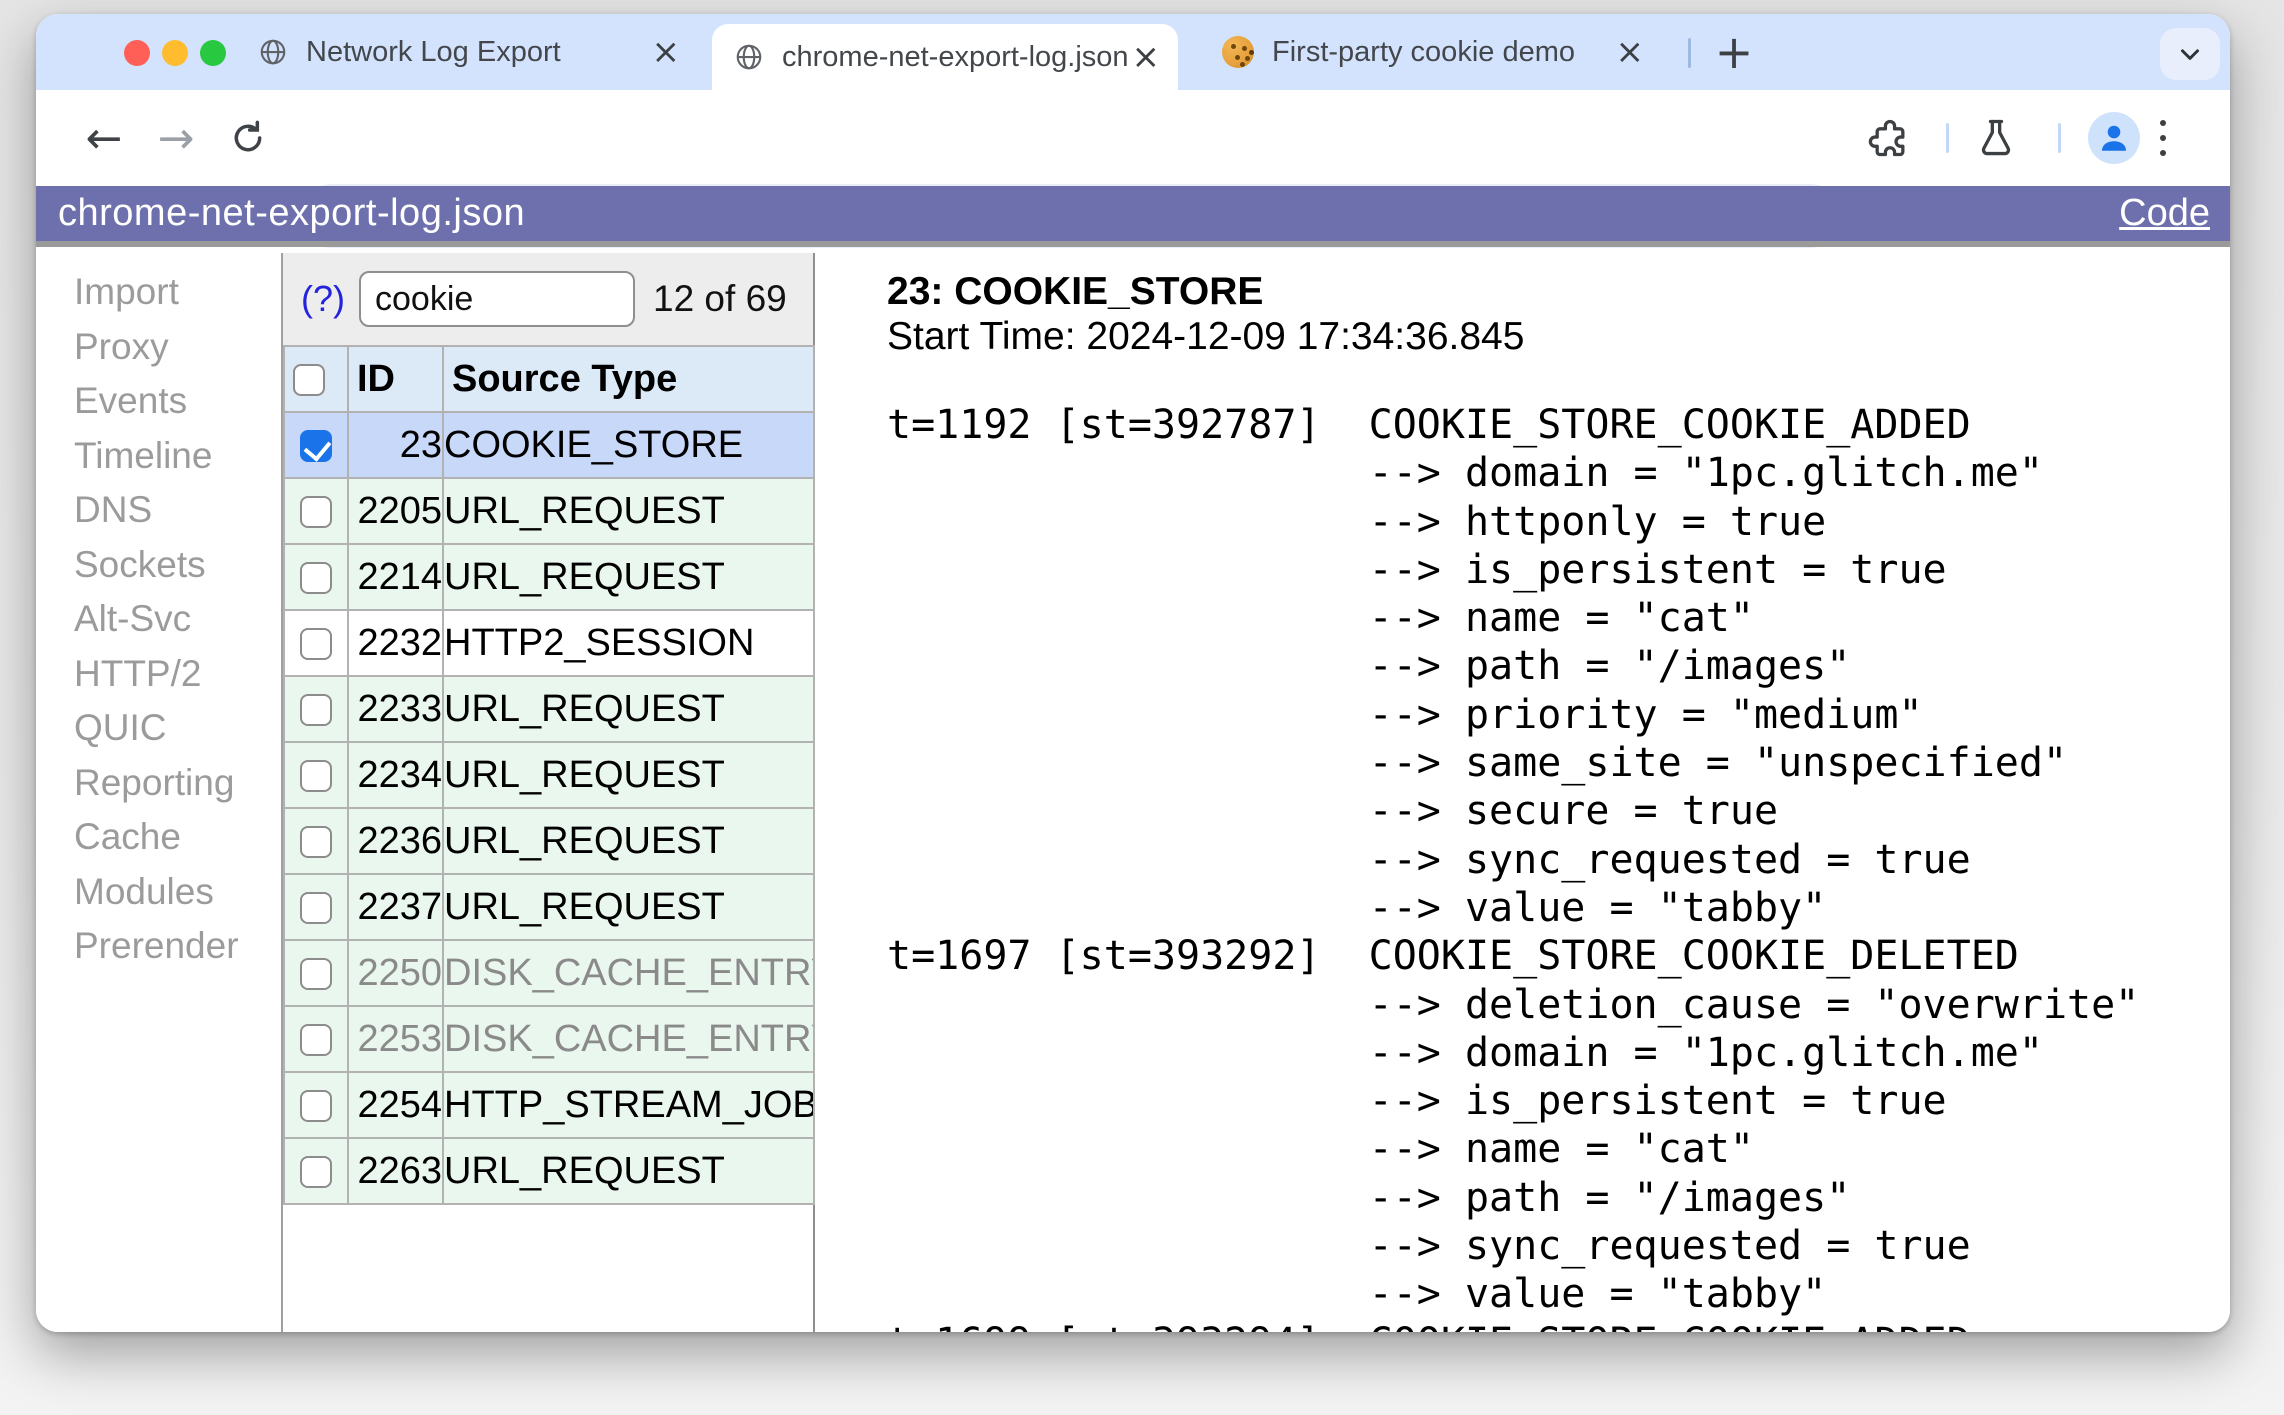 This screenshot has width=2284, height=1415. What do you see at coordinates (395, 445) in the screenshot?
I see `row-id: 23` at bounding box center [395, 445].